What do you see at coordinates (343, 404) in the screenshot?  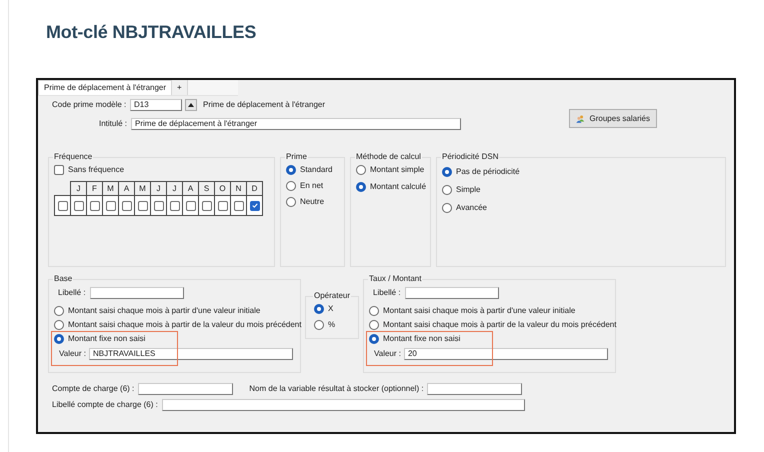 I see `account-label-field` at bounding box center [343, 404].